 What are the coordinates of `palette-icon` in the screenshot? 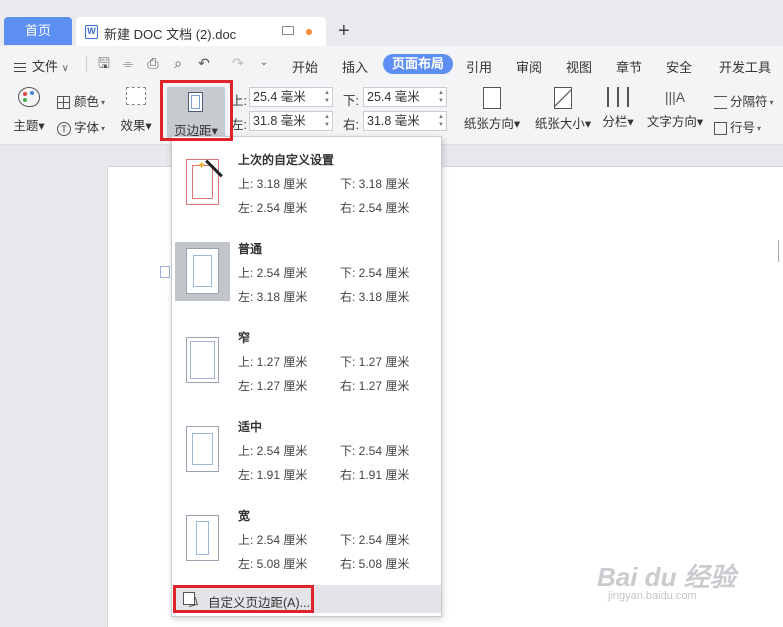 It's located at (29, 97).